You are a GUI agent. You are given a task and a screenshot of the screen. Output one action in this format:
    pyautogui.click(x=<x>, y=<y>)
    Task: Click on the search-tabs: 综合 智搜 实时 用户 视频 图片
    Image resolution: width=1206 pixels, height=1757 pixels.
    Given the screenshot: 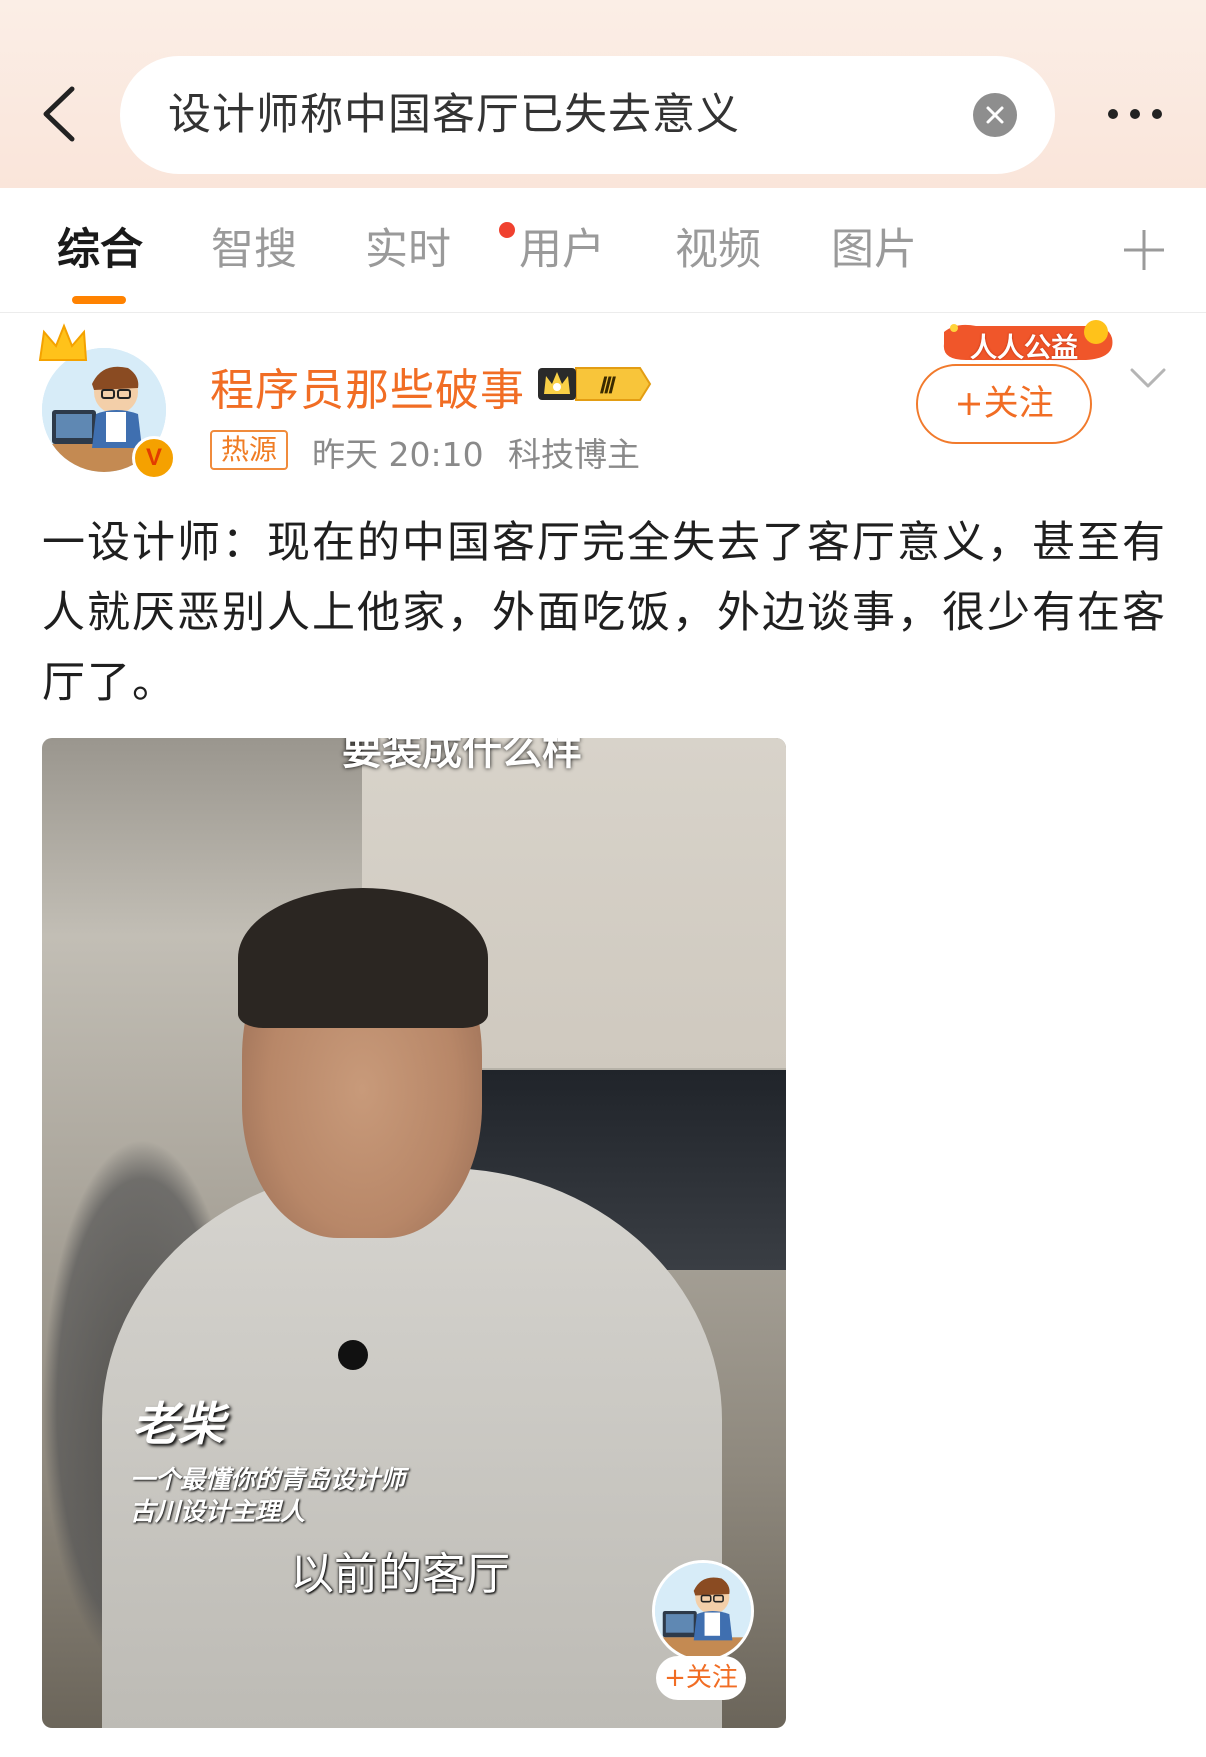 What is the action you would take?
    pyautogui.click(x=603, y=250)
    